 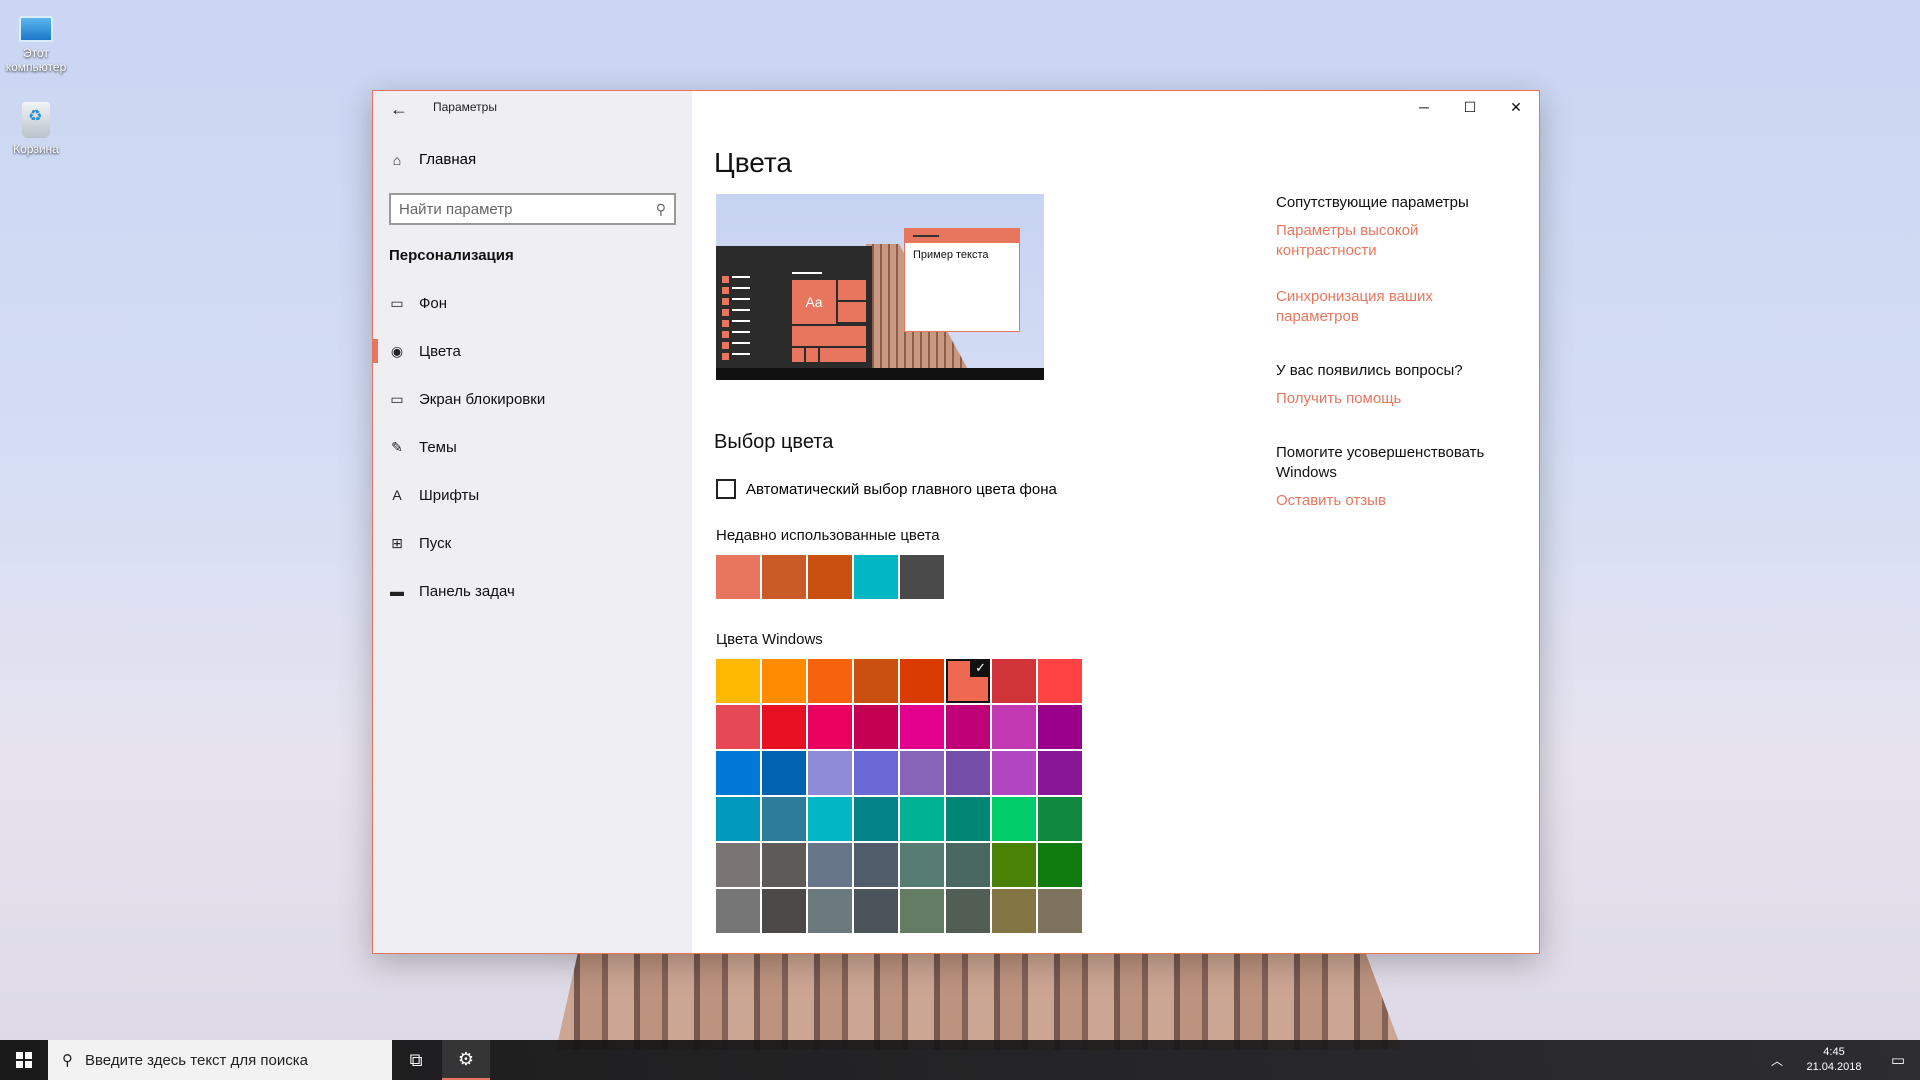 I want to click on search-input: Найти параметр ⚲, so click(x=532, y=209).